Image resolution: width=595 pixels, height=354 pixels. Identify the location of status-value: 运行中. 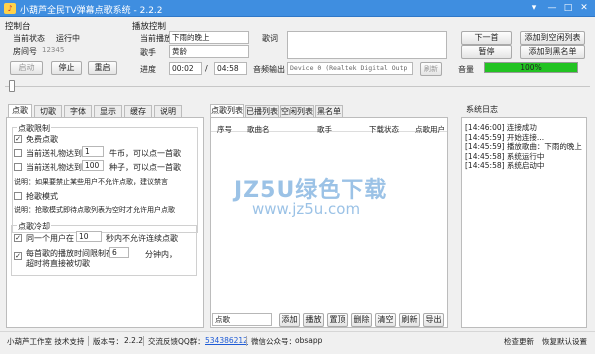
(68, 38).